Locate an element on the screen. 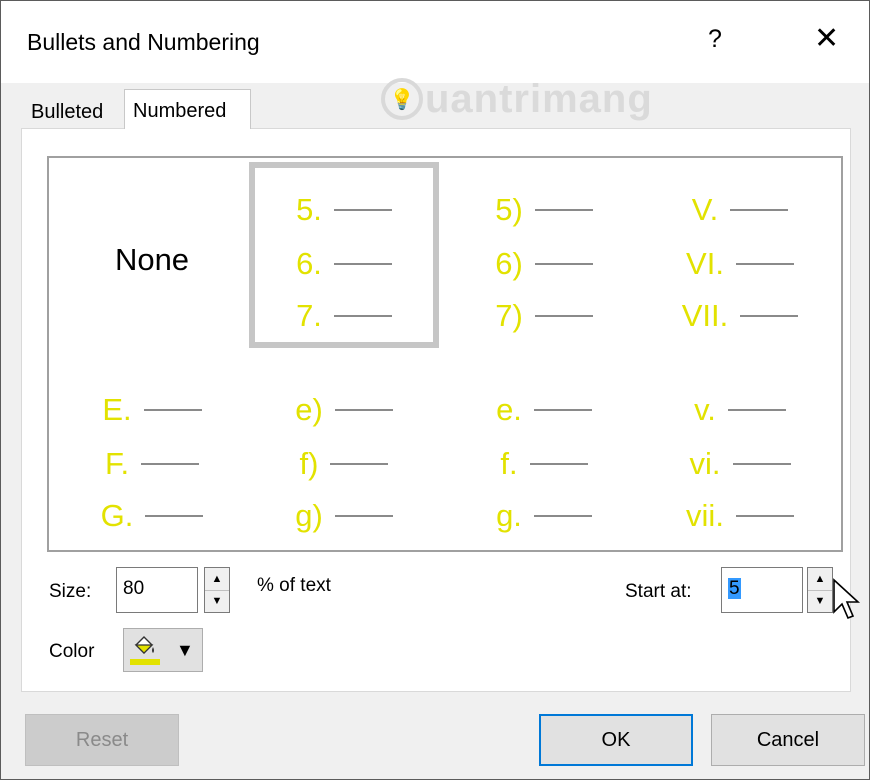 The width and height of the screenshot is (870, 780). lightbulb-icon: 💡 is located at coordinates (402, 99).